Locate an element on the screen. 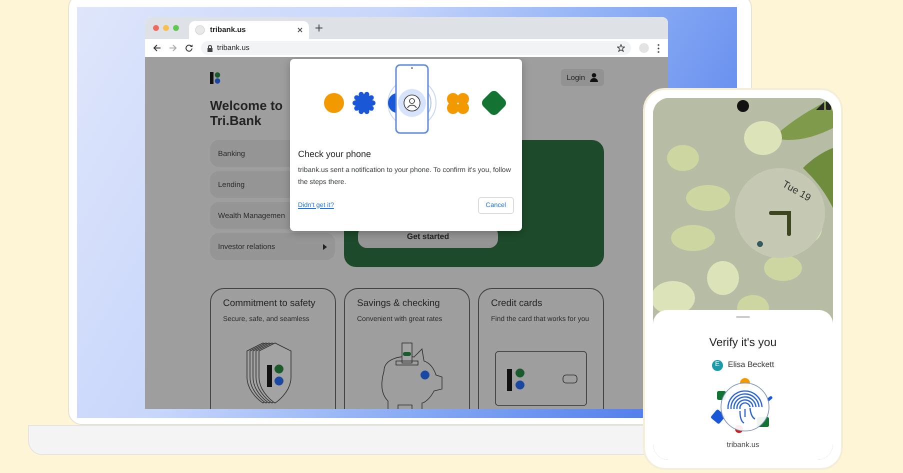  drag-handle-icon is located at coordinates (743, 317).